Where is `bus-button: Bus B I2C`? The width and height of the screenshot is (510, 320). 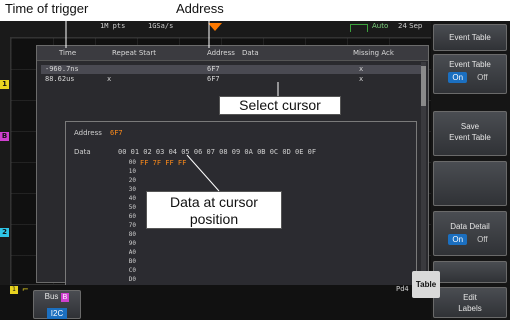
bus-button: Bus B I2C is located at coordinates (57, 304).